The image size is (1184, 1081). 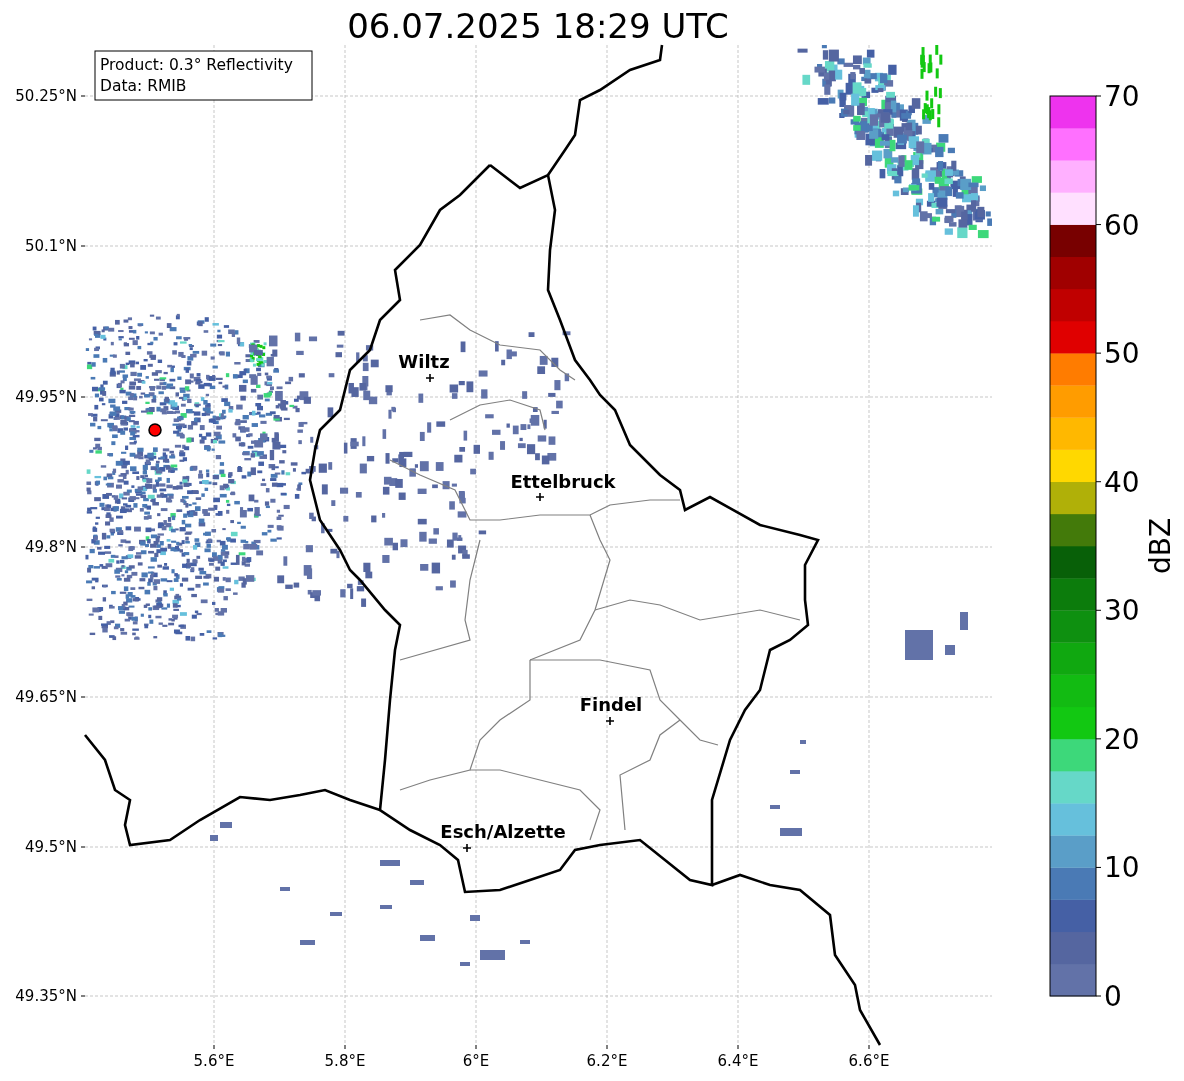 I want to click on colorbar-tick-label: 70, so click(x=1122, y=96).